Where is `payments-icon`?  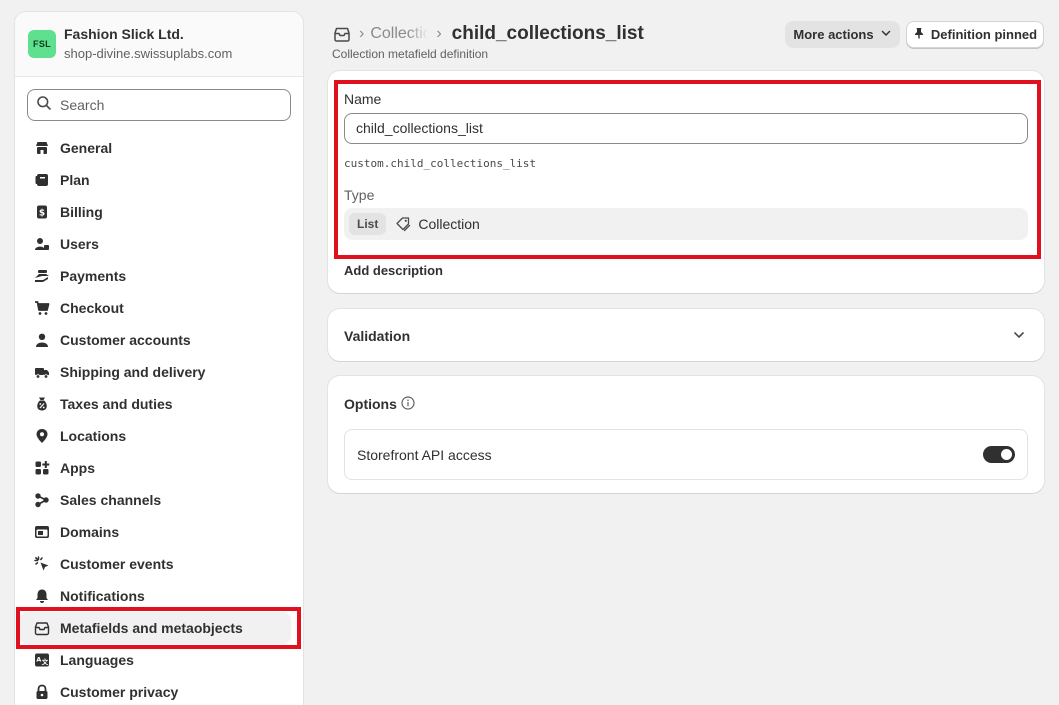 payments-icon is located at coordinates (42, 276).